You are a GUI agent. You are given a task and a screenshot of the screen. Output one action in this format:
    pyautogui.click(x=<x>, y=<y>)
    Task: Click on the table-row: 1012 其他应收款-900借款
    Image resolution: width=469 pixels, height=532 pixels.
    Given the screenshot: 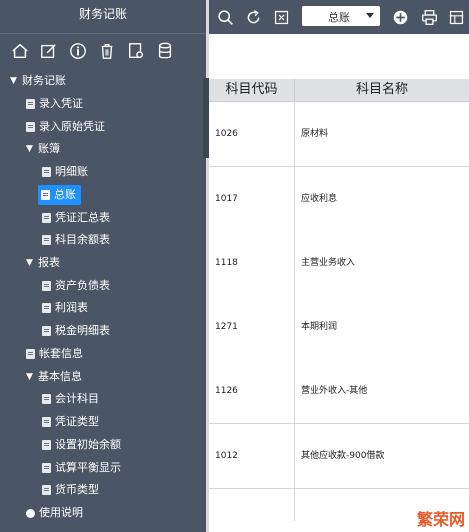 What is the action you would take?
    pyautogui.click(x=339, y=456)
    